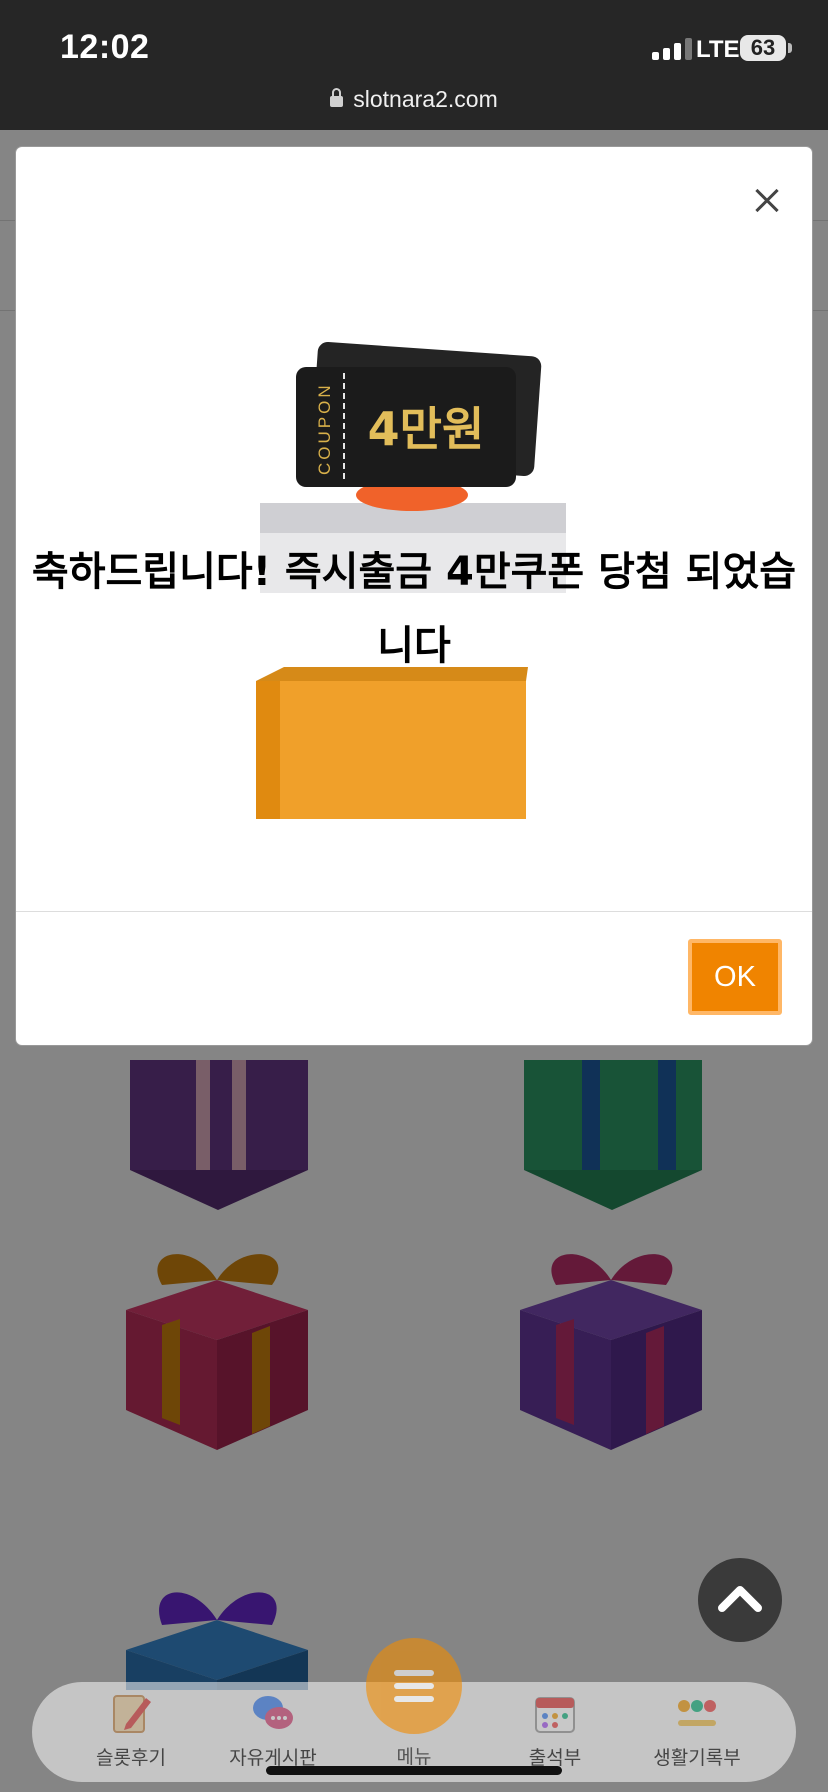 The image size is (828, 1792). Describe the element at coordinates (414, 1757) in the screenshot. I see `menu-label: 메뉴` at that location.